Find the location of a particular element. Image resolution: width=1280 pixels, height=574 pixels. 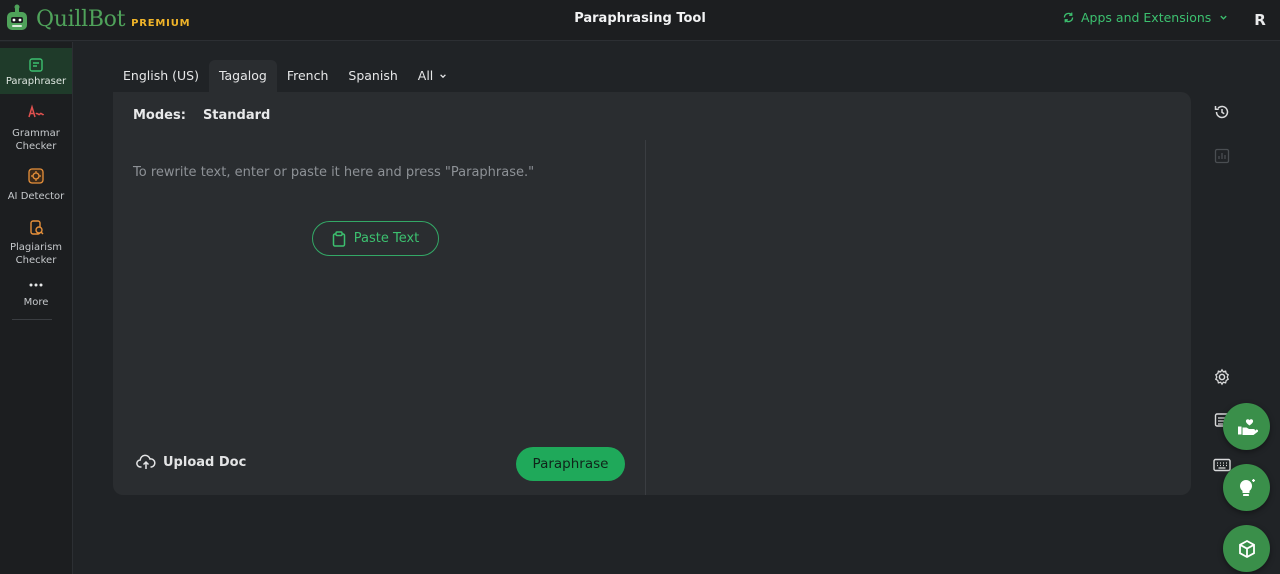

tab-french: French is located at coordinates (308, 76).